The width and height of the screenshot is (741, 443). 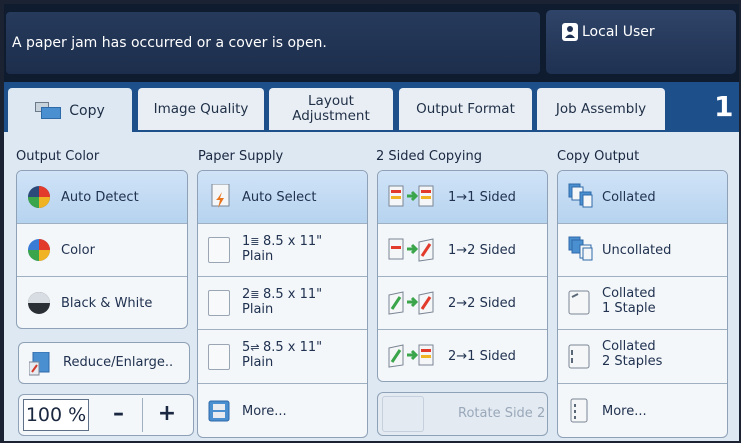 I want to click on auto-select-button: Auto Select, so click(x=282, y=197).